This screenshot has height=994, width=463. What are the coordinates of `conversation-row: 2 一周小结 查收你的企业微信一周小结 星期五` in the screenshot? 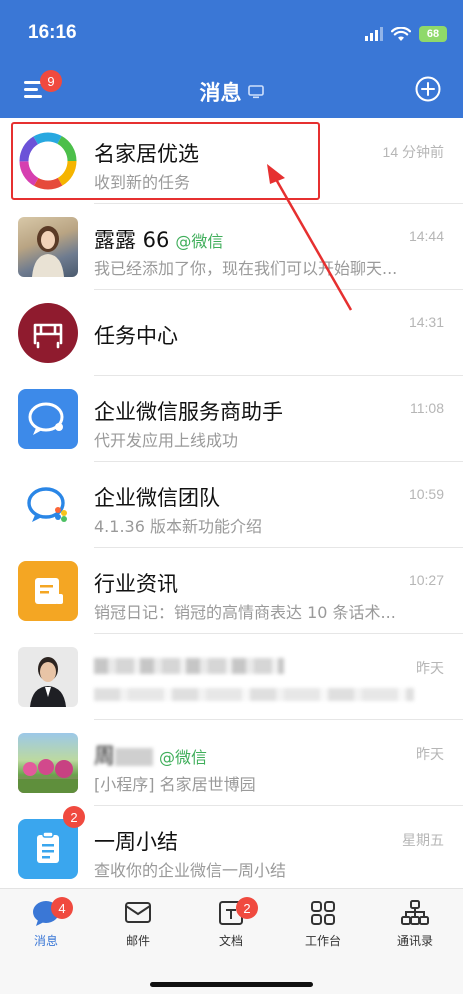 It's located at (231, 849).